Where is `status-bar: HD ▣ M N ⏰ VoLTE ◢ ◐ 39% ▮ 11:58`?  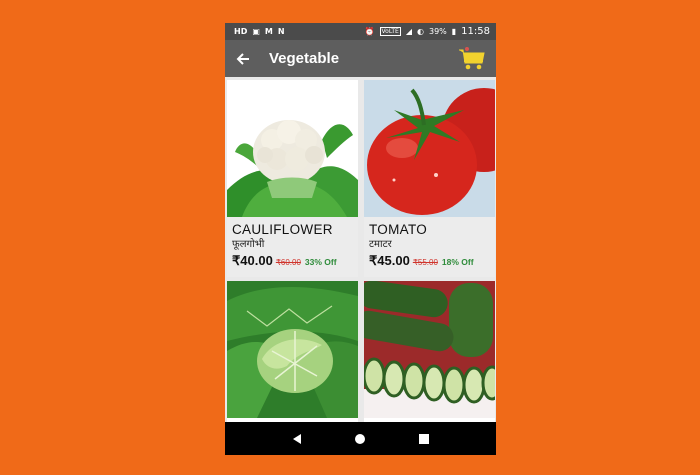
status-bar: HD ▣ M N ⏰ VoLTE ◢ ◐ 39% ▮ 11:58 is located at coordinates (360, 31).